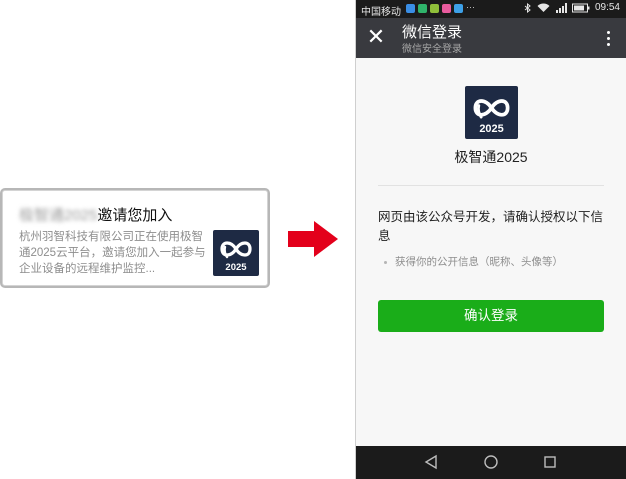  I want to click on carrier-label: 中国移动, so click(381, 12).